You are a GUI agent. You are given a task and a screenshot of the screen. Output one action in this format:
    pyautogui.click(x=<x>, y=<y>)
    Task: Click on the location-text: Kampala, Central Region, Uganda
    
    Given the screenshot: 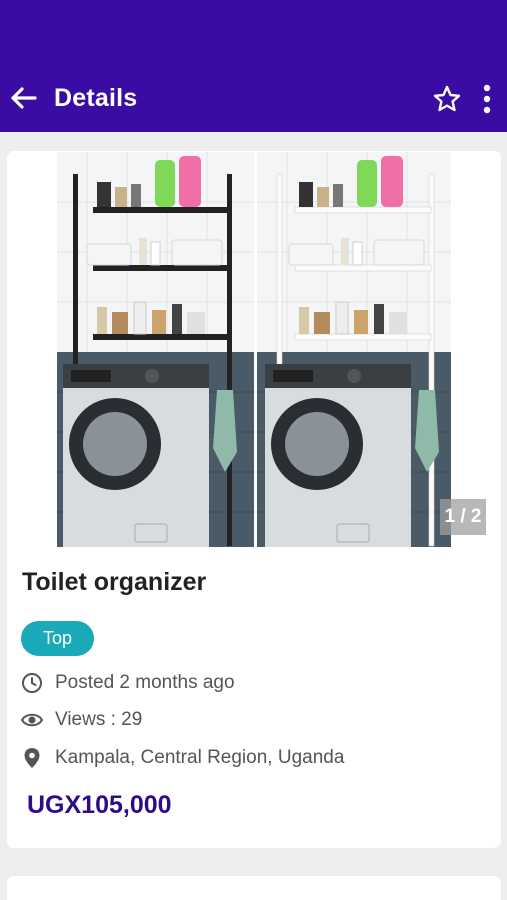 What is the action you would take?
    pyautogui.click(x=200, y=757)
    